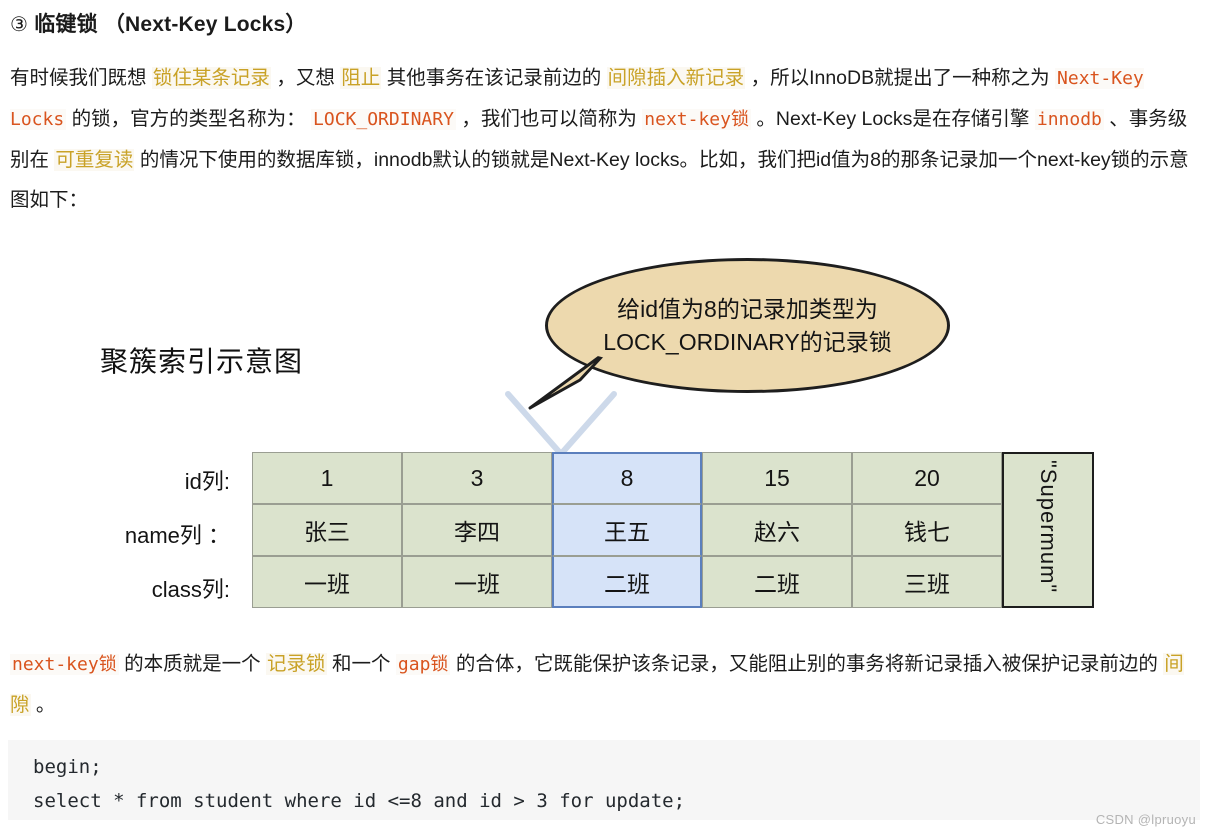  What do you see at coordinates (305, 78) in the screenshot?
I see `intro-text-2: ，又想` at bounding box center [305, 78].